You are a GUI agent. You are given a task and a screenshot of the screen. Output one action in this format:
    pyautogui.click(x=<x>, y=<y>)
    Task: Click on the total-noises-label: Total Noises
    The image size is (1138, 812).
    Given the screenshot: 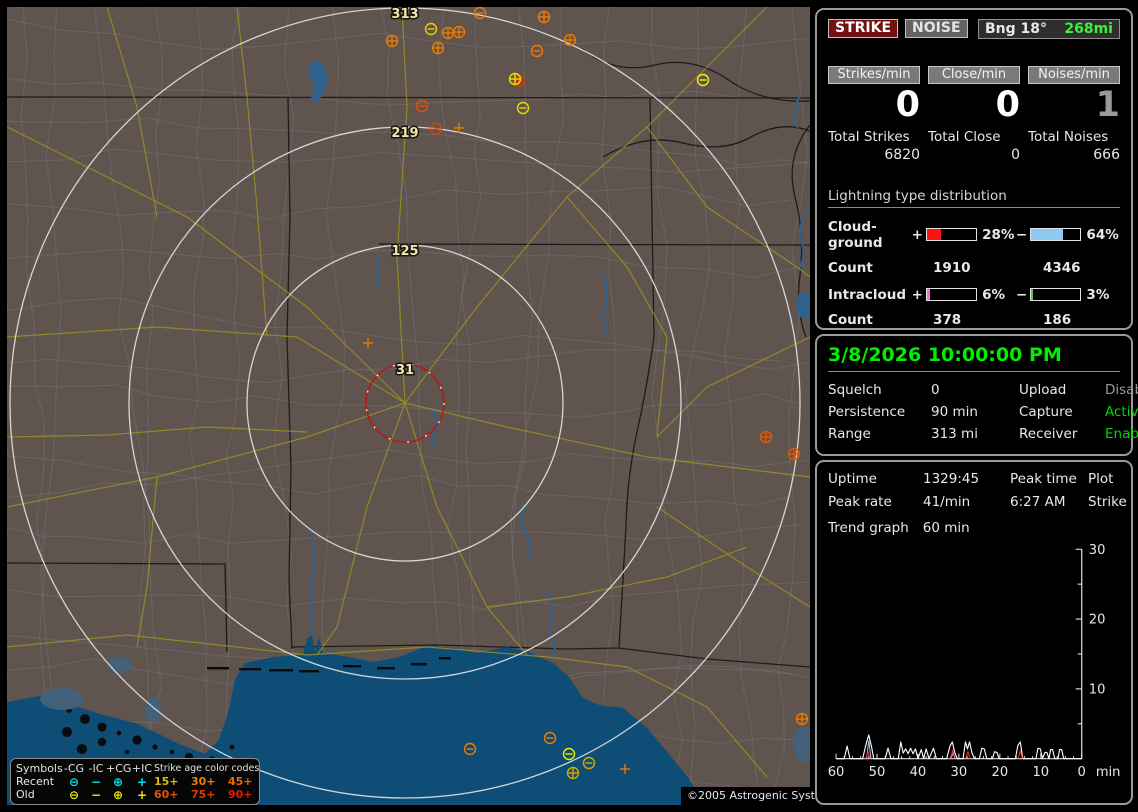 What is the action you would take?
    pyautogui.click(x=1068, y=136)
    